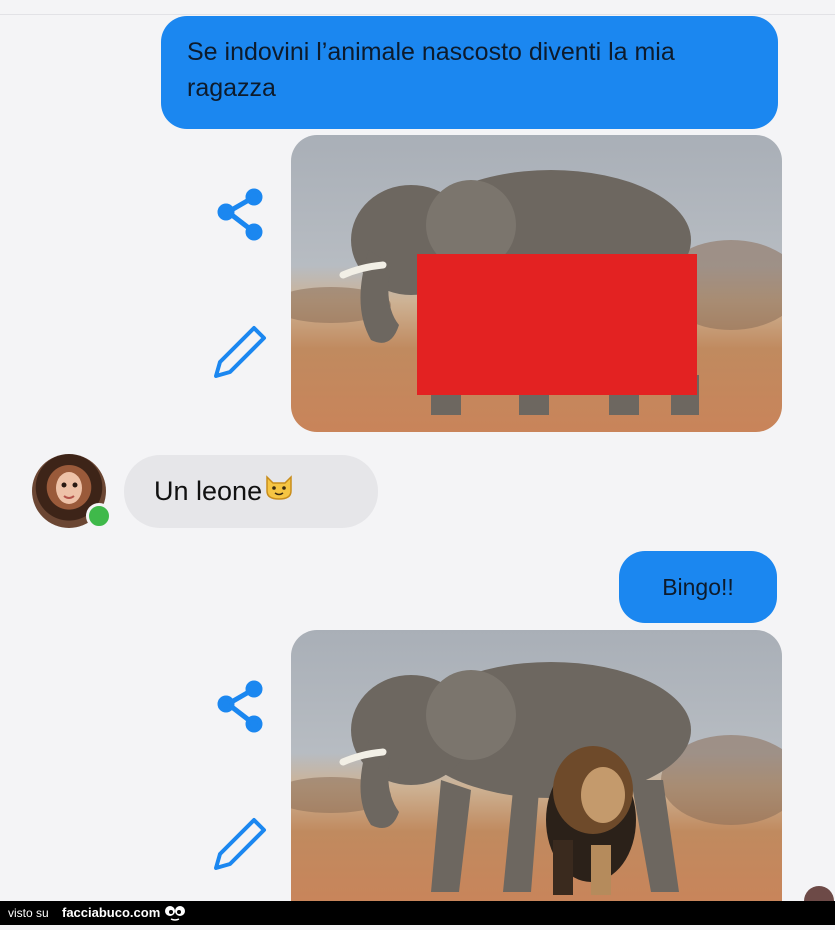  Describe the element at coordinates (417, 14) in the screenshot. I see `top-divider` at that location.